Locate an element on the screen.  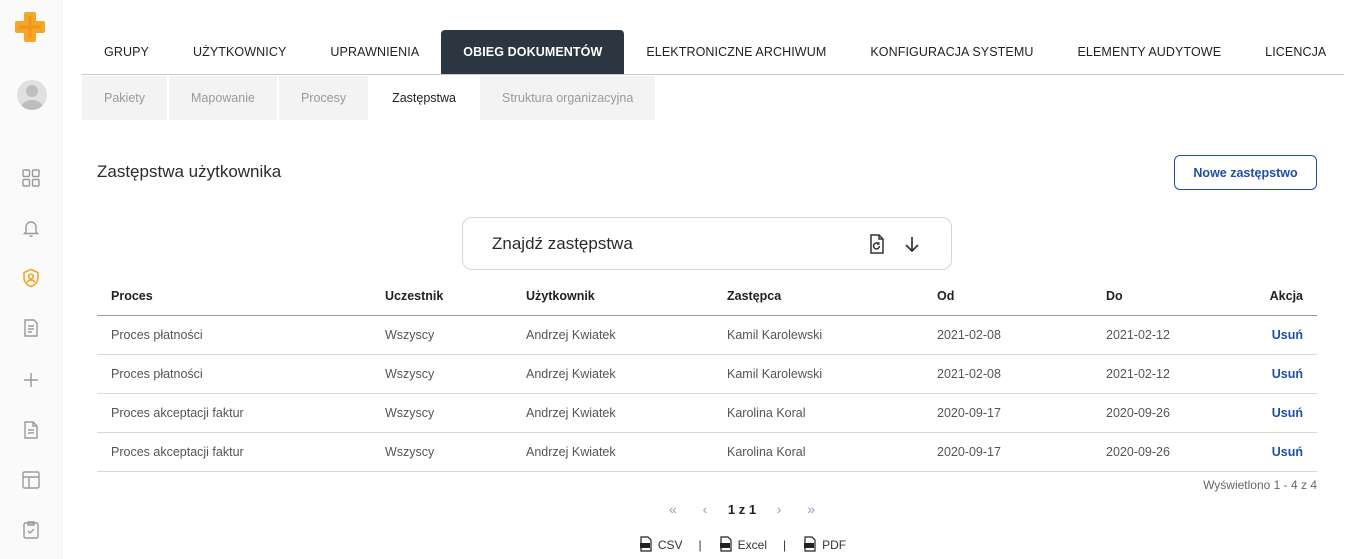
results-summary: Wyświetlono 1 - 4 z 4 is located at coordinates (1260, 485).